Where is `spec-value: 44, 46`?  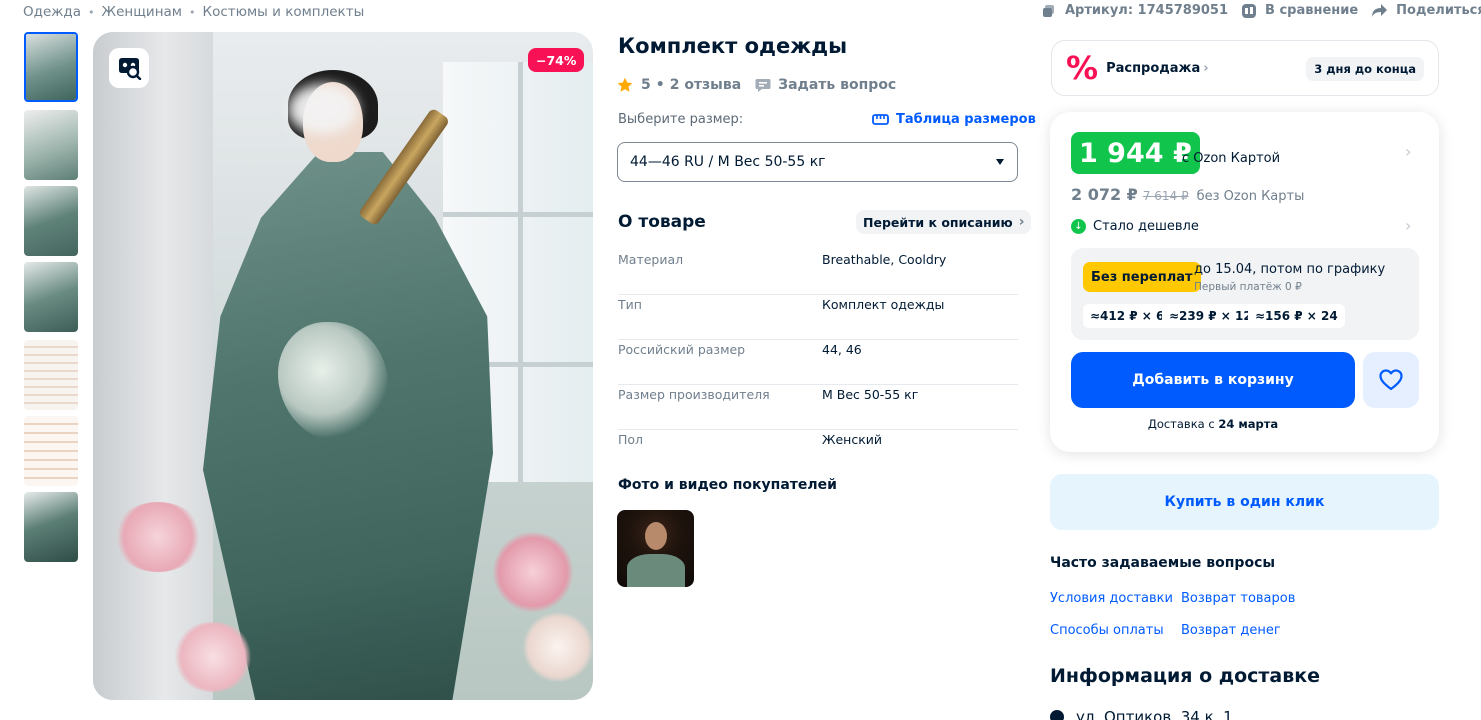
spec-value: 44, 46 is located at coordinates (842, 349).